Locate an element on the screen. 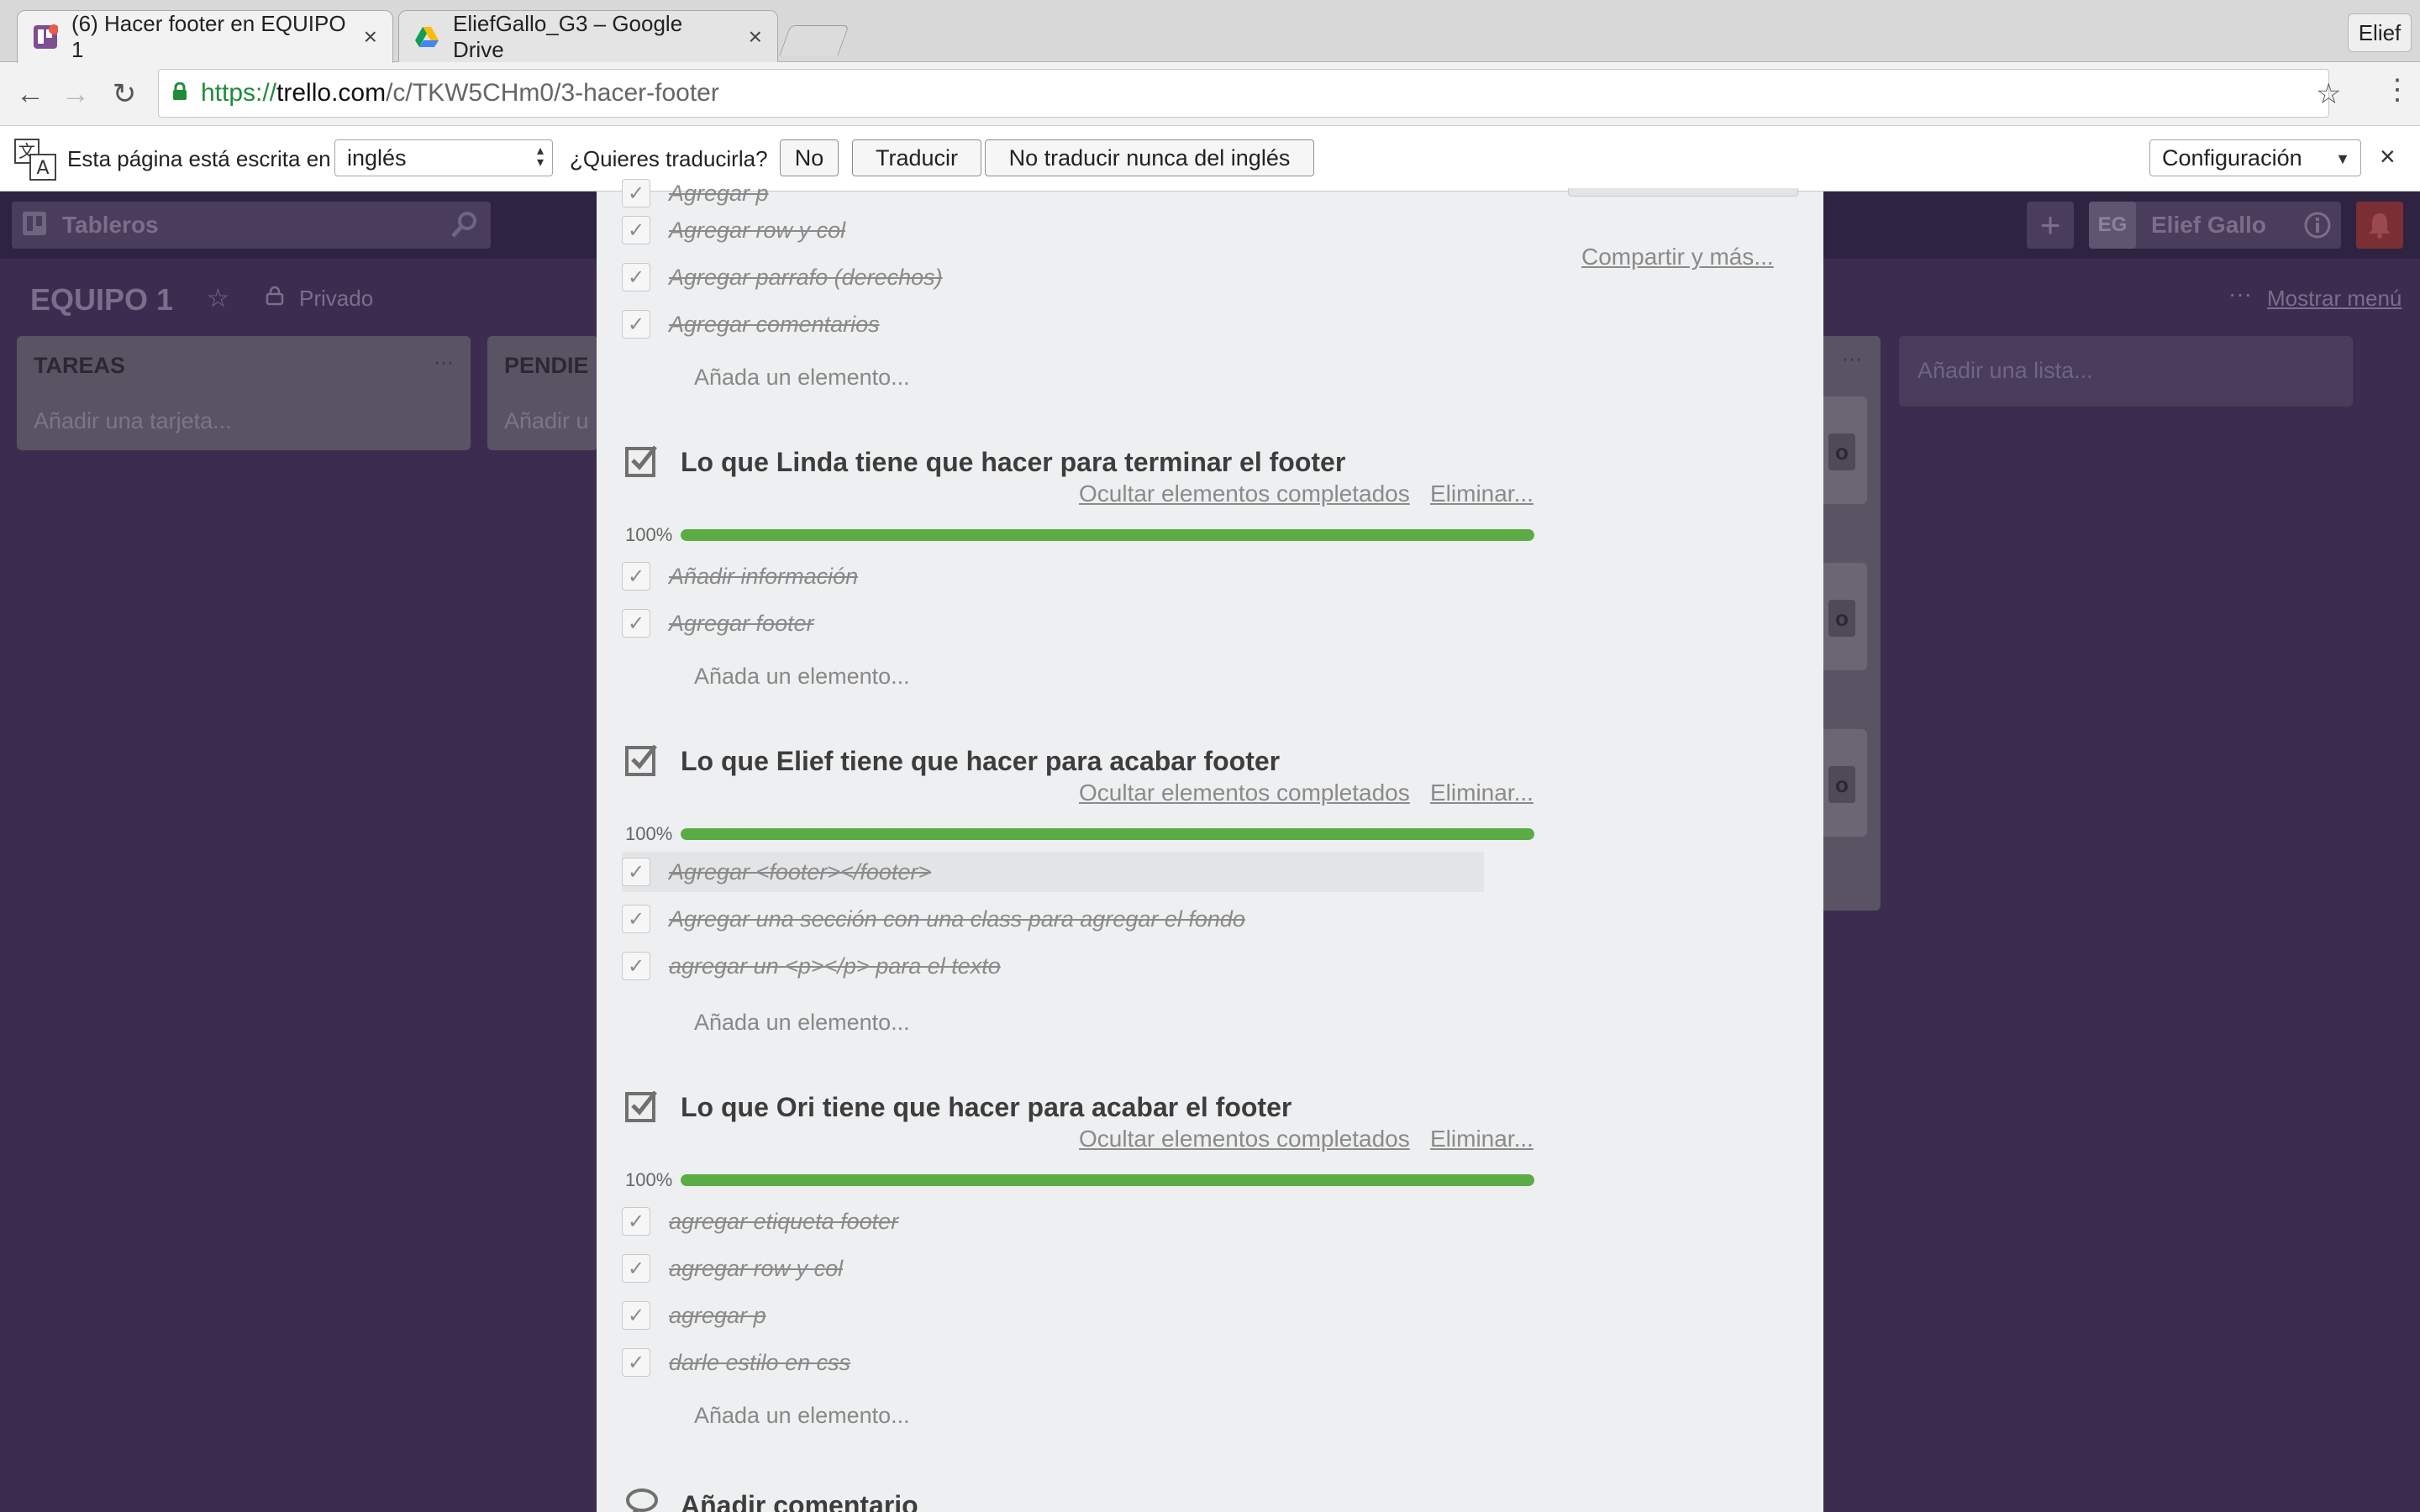 The height and width of the screenshot is (1512, 2420). translate-prefix: Esta página está escrita en is located at coordinates (199, 158).